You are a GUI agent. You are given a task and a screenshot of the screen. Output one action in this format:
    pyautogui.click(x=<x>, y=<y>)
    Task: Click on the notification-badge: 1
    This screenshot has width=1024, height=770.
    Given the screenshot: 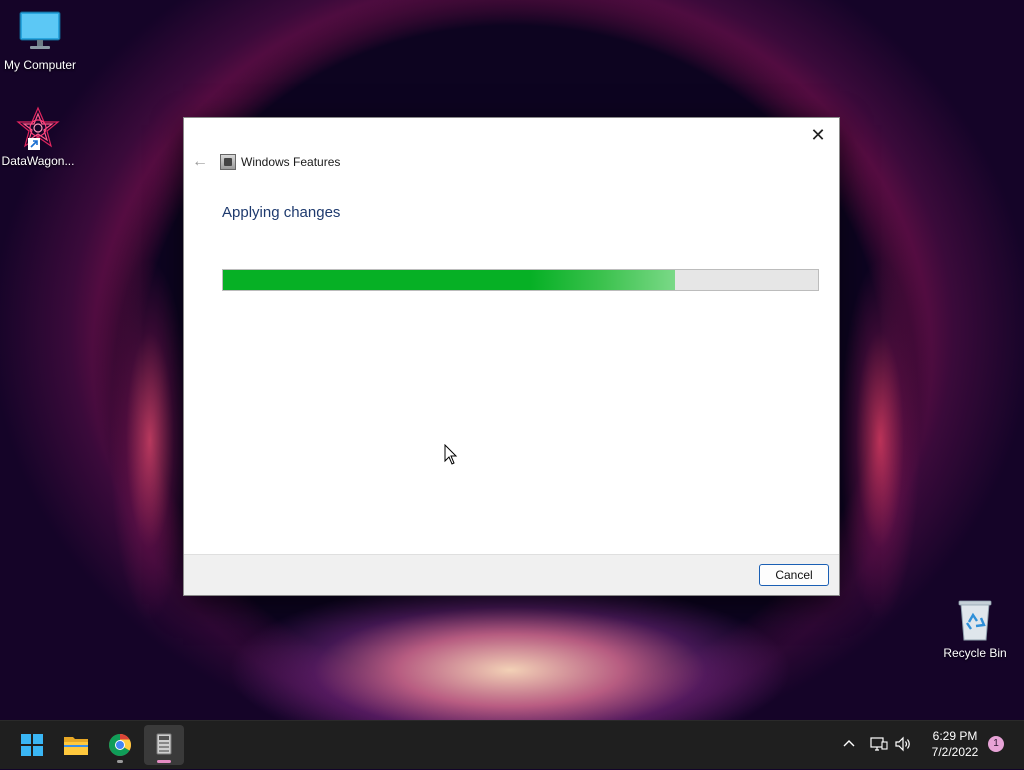 What is the action you would take?
    pyautogui.click(x=996, y=744)
    